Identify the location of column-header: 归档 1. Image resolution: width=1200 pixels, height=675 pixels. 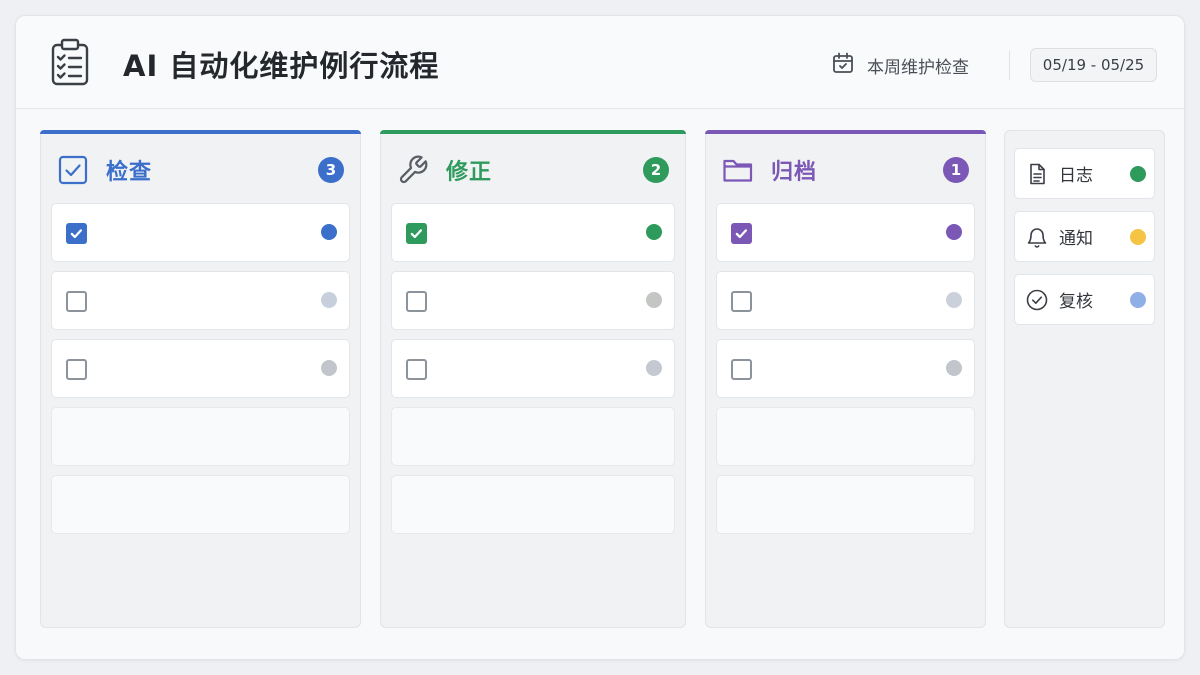
(845, 170).